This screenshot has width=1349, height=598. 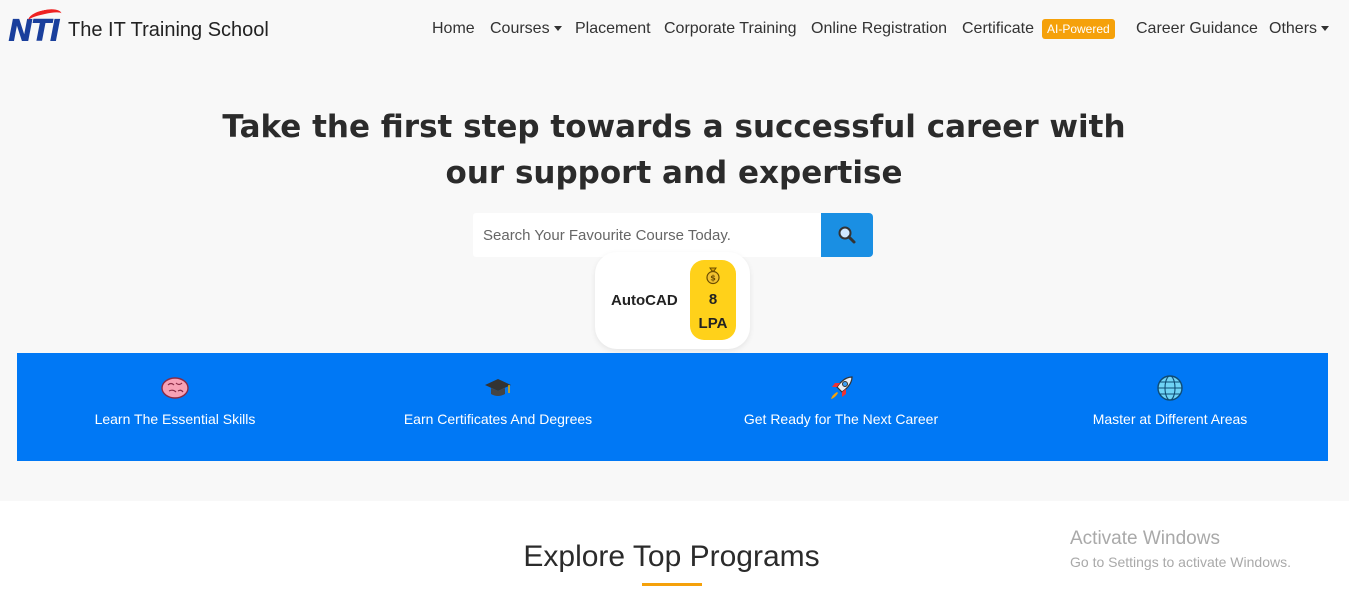 I want to click on rocket-icon, so click(x=842, y=387).